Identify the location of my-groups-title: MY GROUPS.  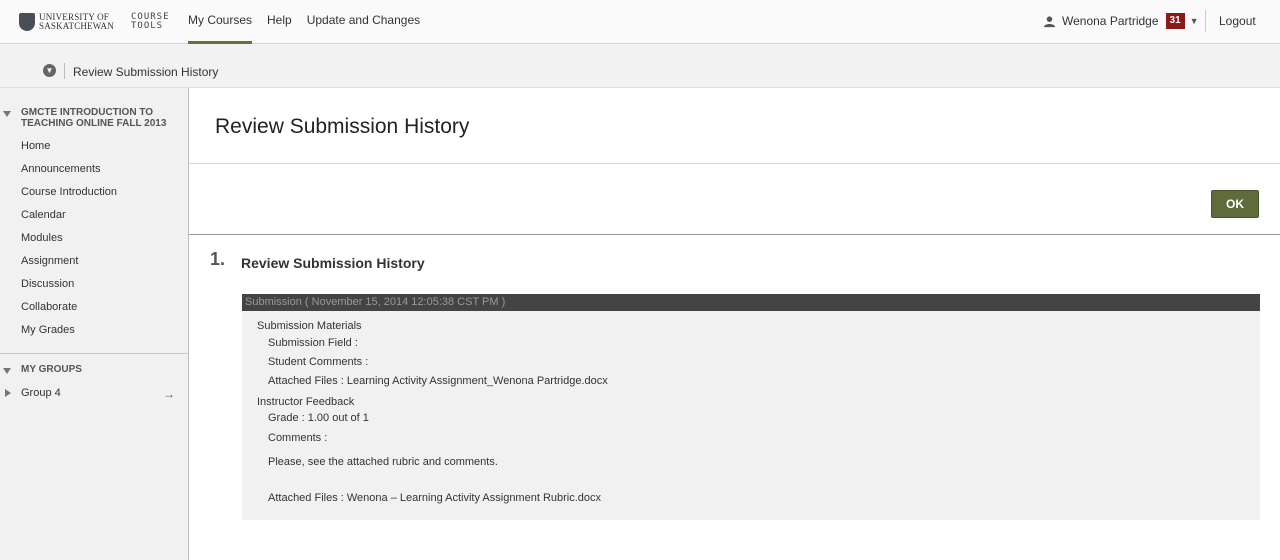
(51, 369).